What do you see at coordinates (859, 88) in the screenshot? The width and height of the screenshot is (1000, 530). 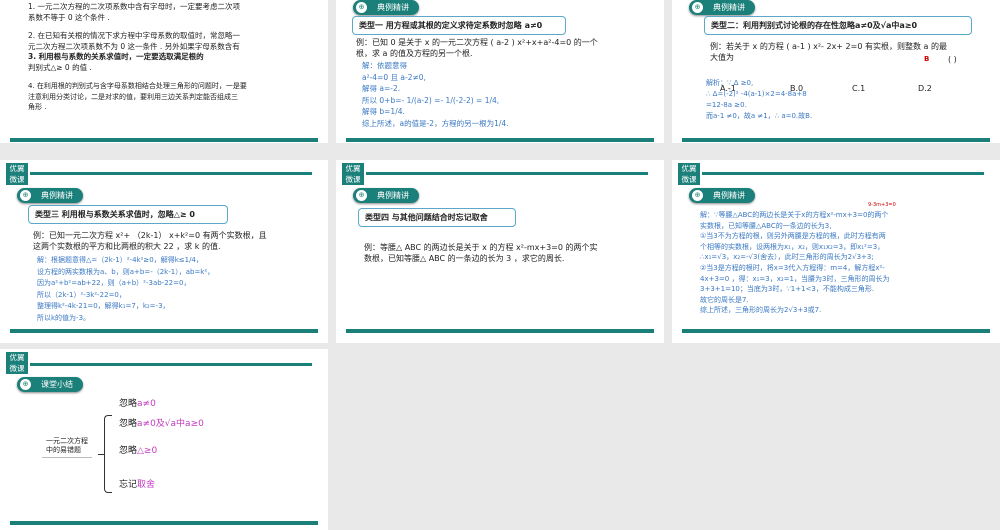 I see `option-c: C.1` at bounding box center [859, 88].